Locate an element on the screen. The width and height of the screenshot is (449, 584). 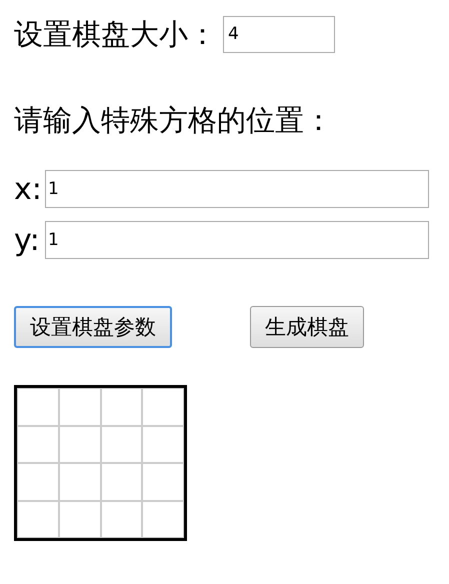
board-size-field: 4 is located at coordinates (279, 34).